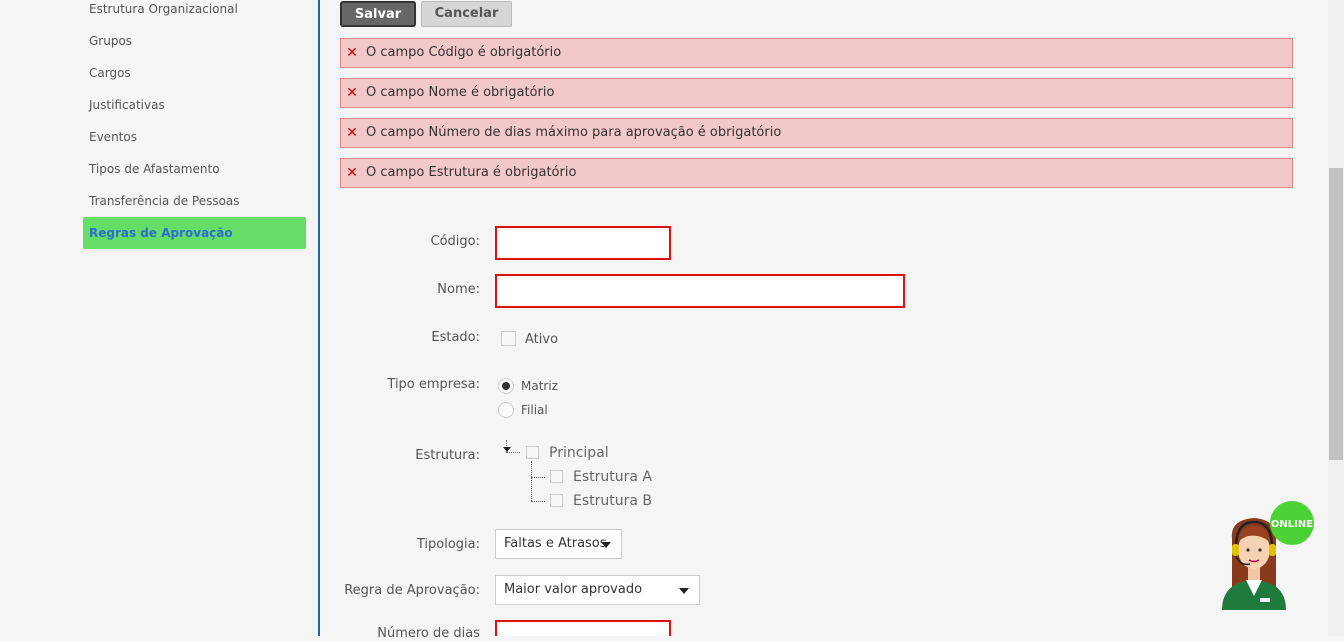 This screenshot has height=641, width=1344. I want to click on sidebar-item-eventos: Eventos, so click(194, 137).